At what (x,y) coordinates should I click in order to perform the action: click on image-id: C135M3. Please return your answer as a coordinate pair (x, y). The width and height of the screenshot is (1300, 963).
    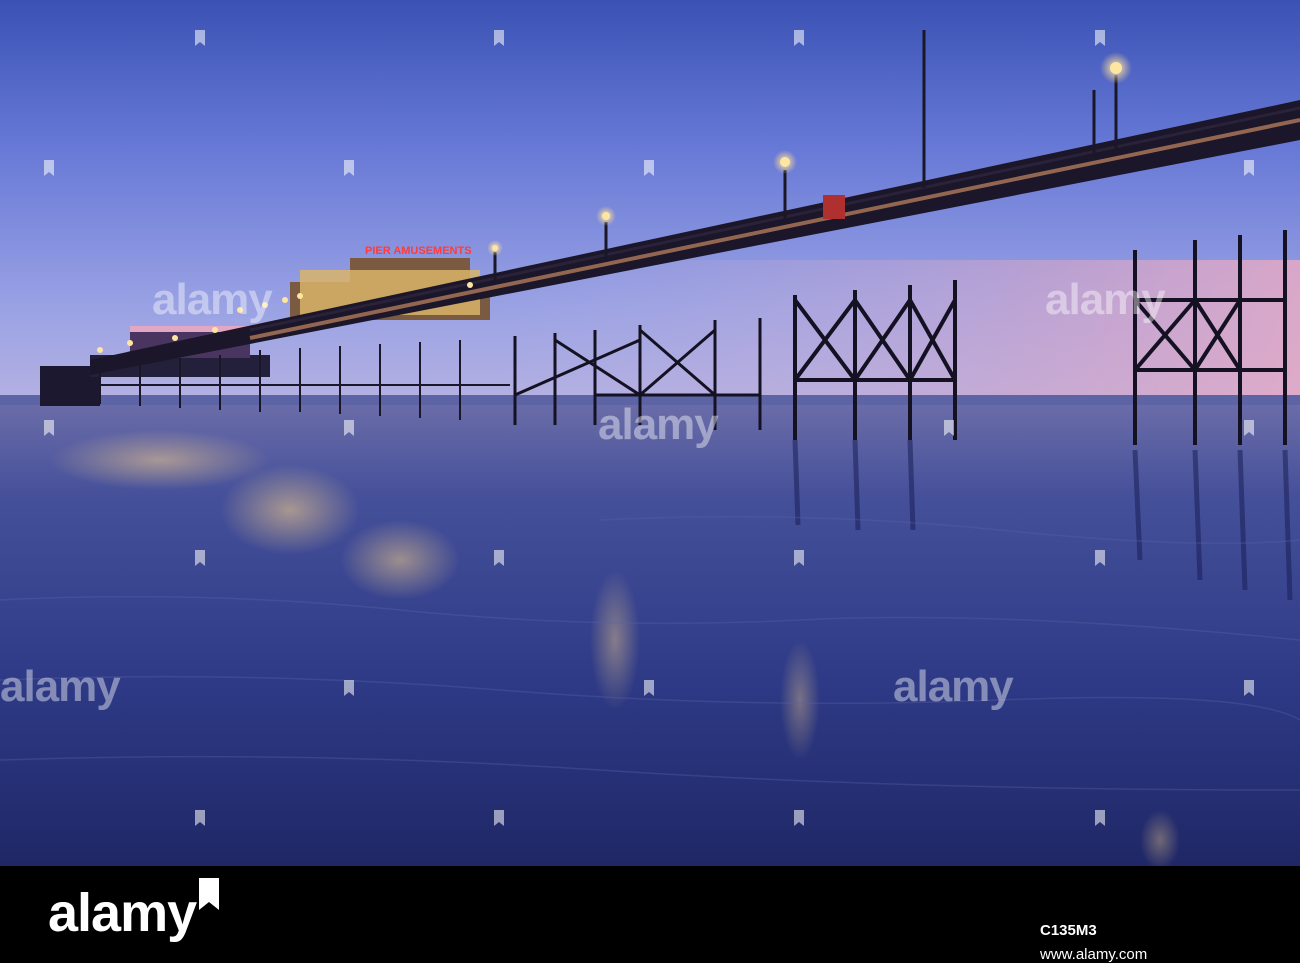
    Looking at the image, I should click on (1068, 930).